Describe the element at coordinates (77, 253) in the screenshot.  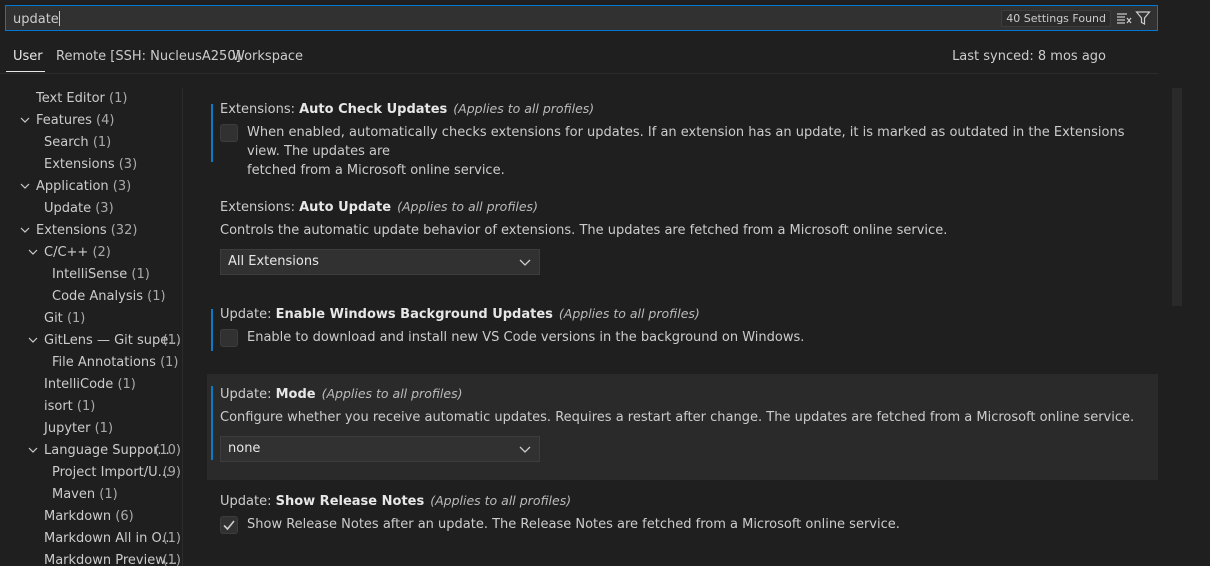
I see `toc-item-cpp: C/C++ (2)` at that location.